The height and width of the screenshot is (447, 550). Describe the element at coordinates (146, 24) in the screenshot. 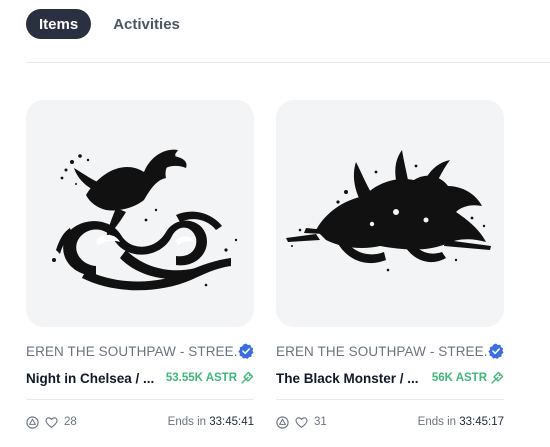

I see `tab-activities: Activities` at that location.